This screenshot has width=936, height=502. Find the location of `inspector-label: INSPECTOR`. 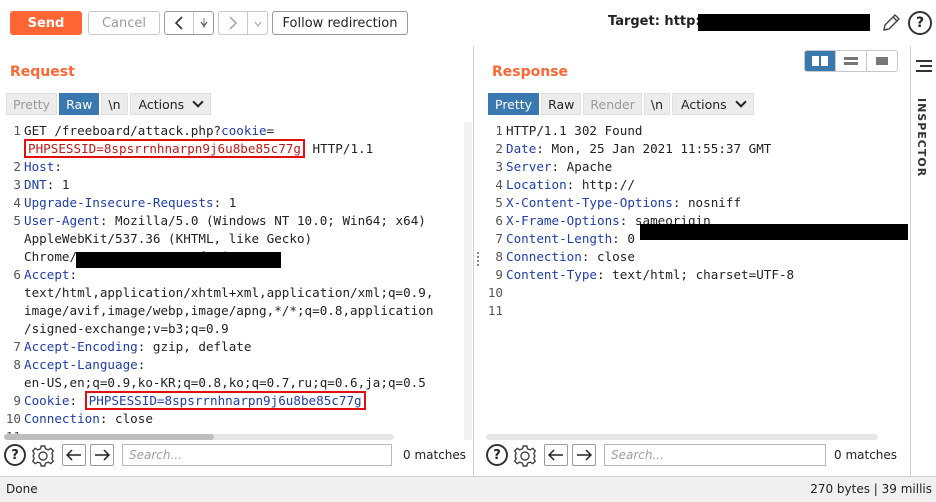

inspector-label: INSPECTOR is located at coordinates (921, 137).